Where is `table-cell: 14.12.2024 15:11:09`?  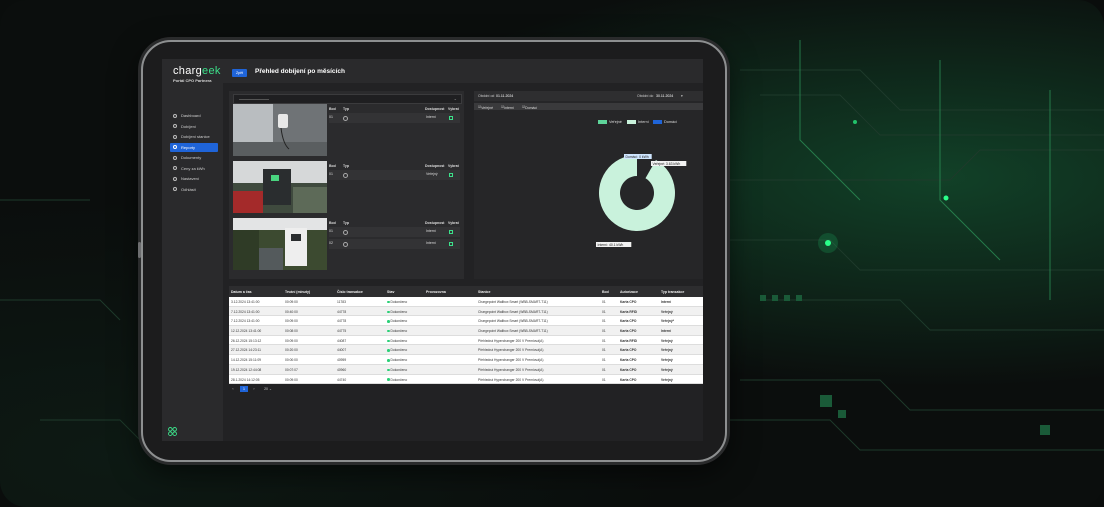 table-cell: 14.12.2024 15:11:09 is located at coordinates (246, 360).